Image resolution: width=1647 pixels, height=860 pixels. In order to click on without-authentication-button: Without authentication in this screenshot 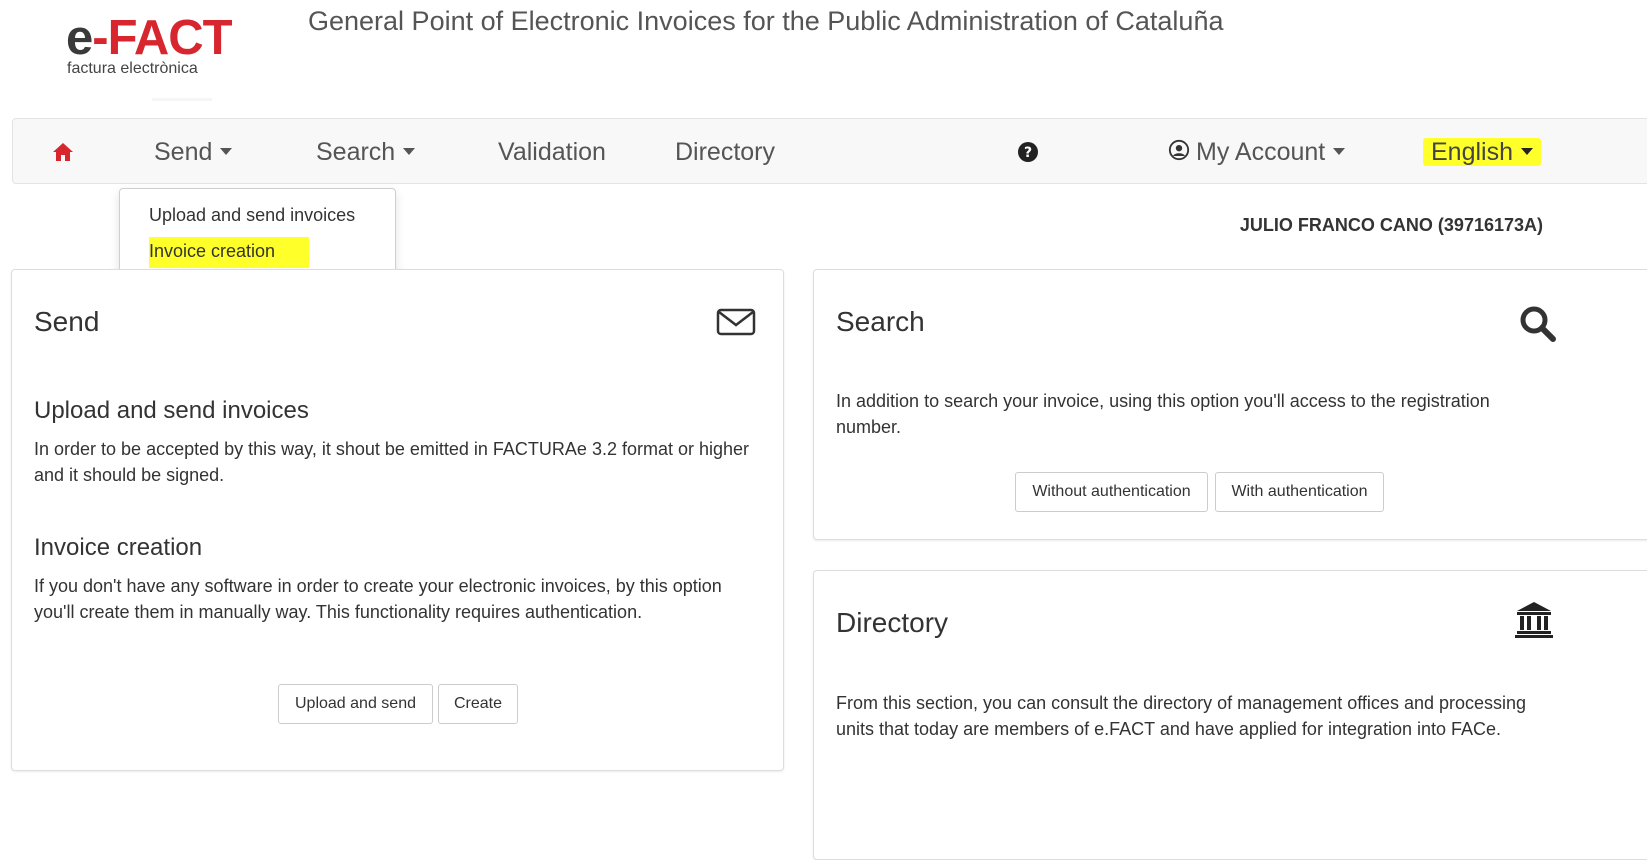, I will do `click(1111, 492)`.